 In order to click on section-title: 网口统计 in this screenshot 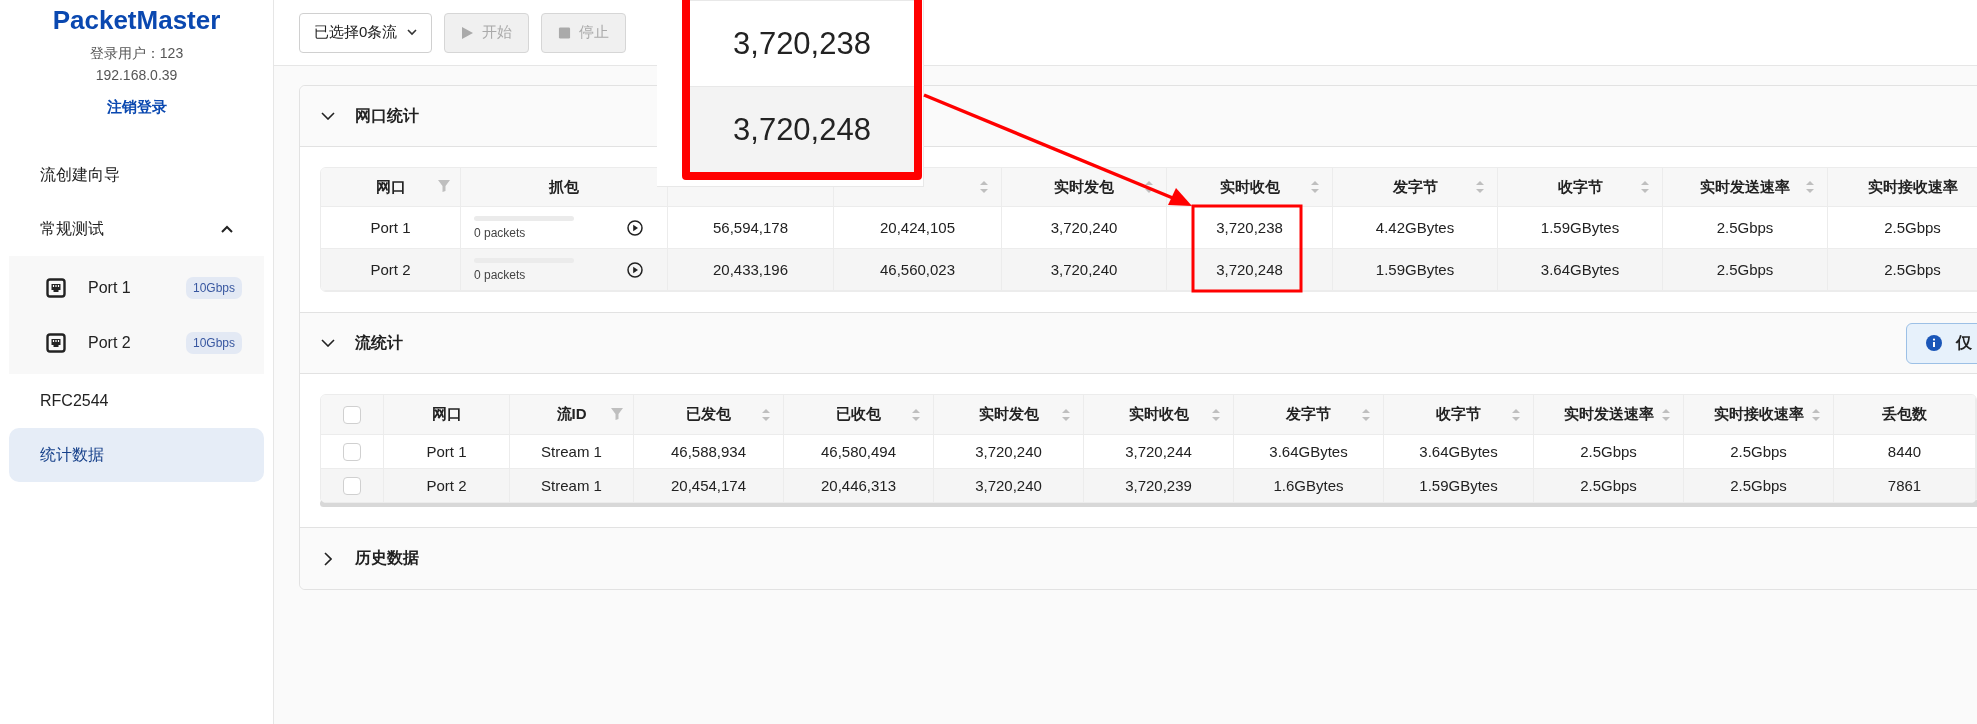, I will do `click(387, 115)`.